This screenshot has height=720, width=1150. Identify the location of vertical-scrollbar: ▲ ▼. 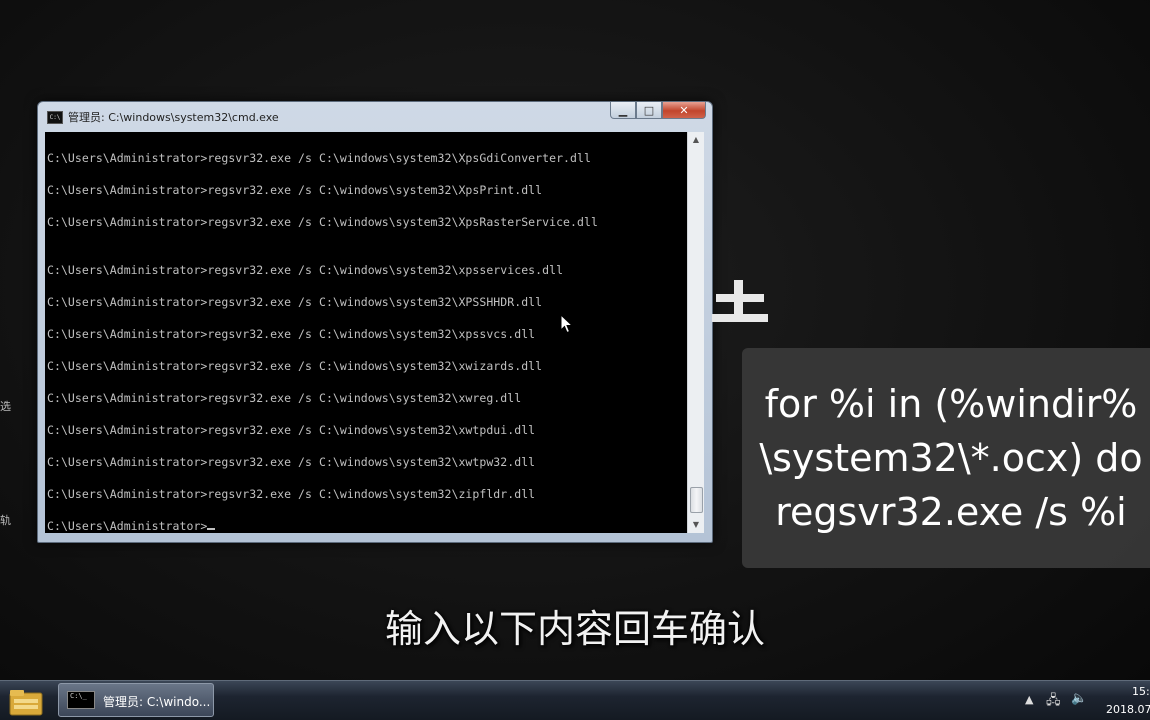
(695, 332).